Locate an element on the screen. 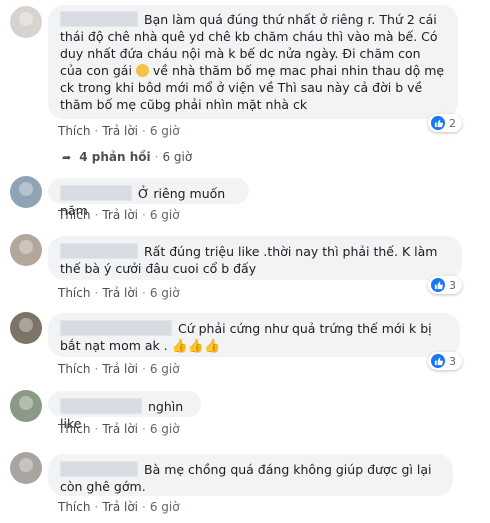  view-replies-link: ➦ 4 phản hồi · 6 giờ is located at coordinates (127, 157).